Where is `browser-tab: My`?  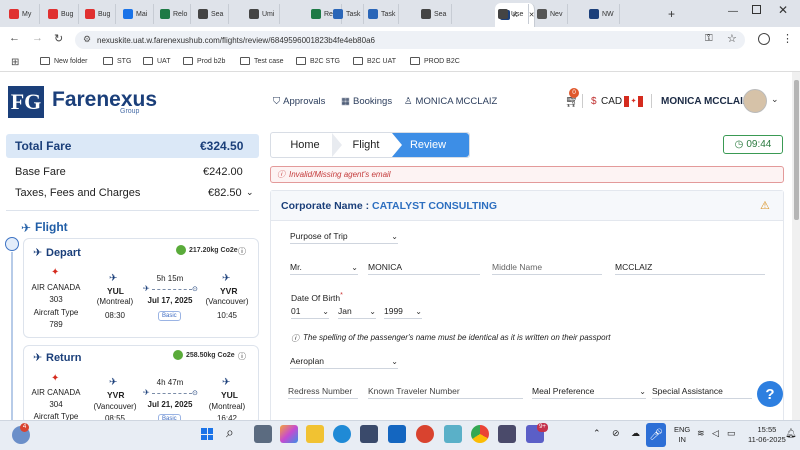 browser-tab: My is located at coordinates (22, 14).